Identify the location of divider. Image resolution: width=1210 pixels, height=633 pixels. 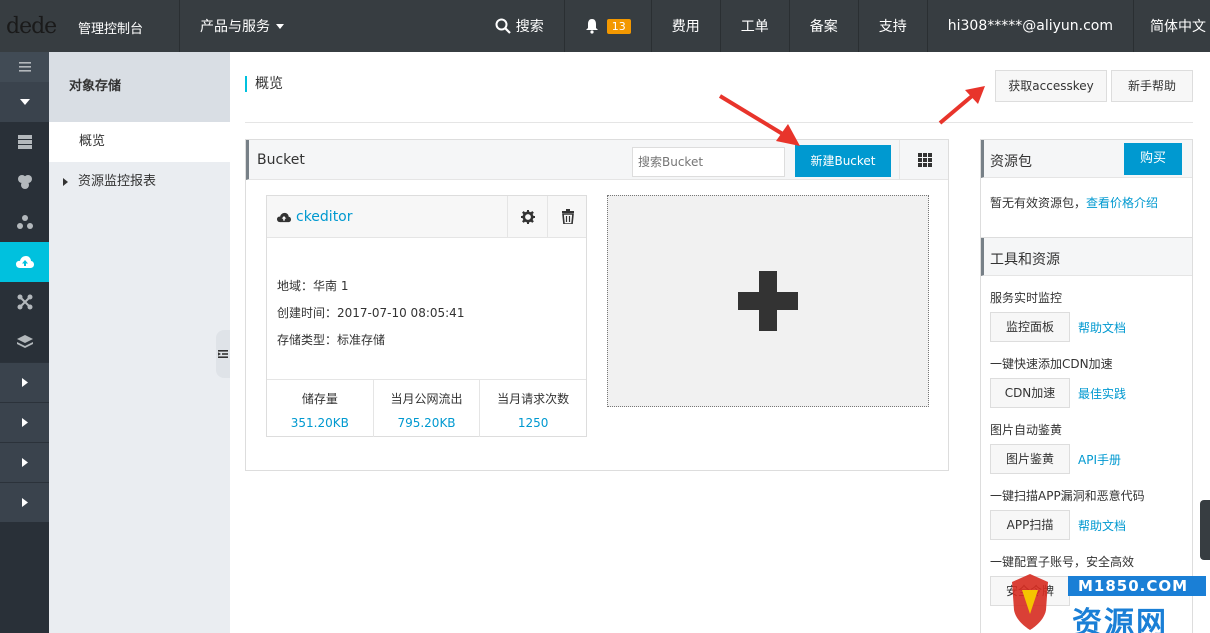
(719, 122).